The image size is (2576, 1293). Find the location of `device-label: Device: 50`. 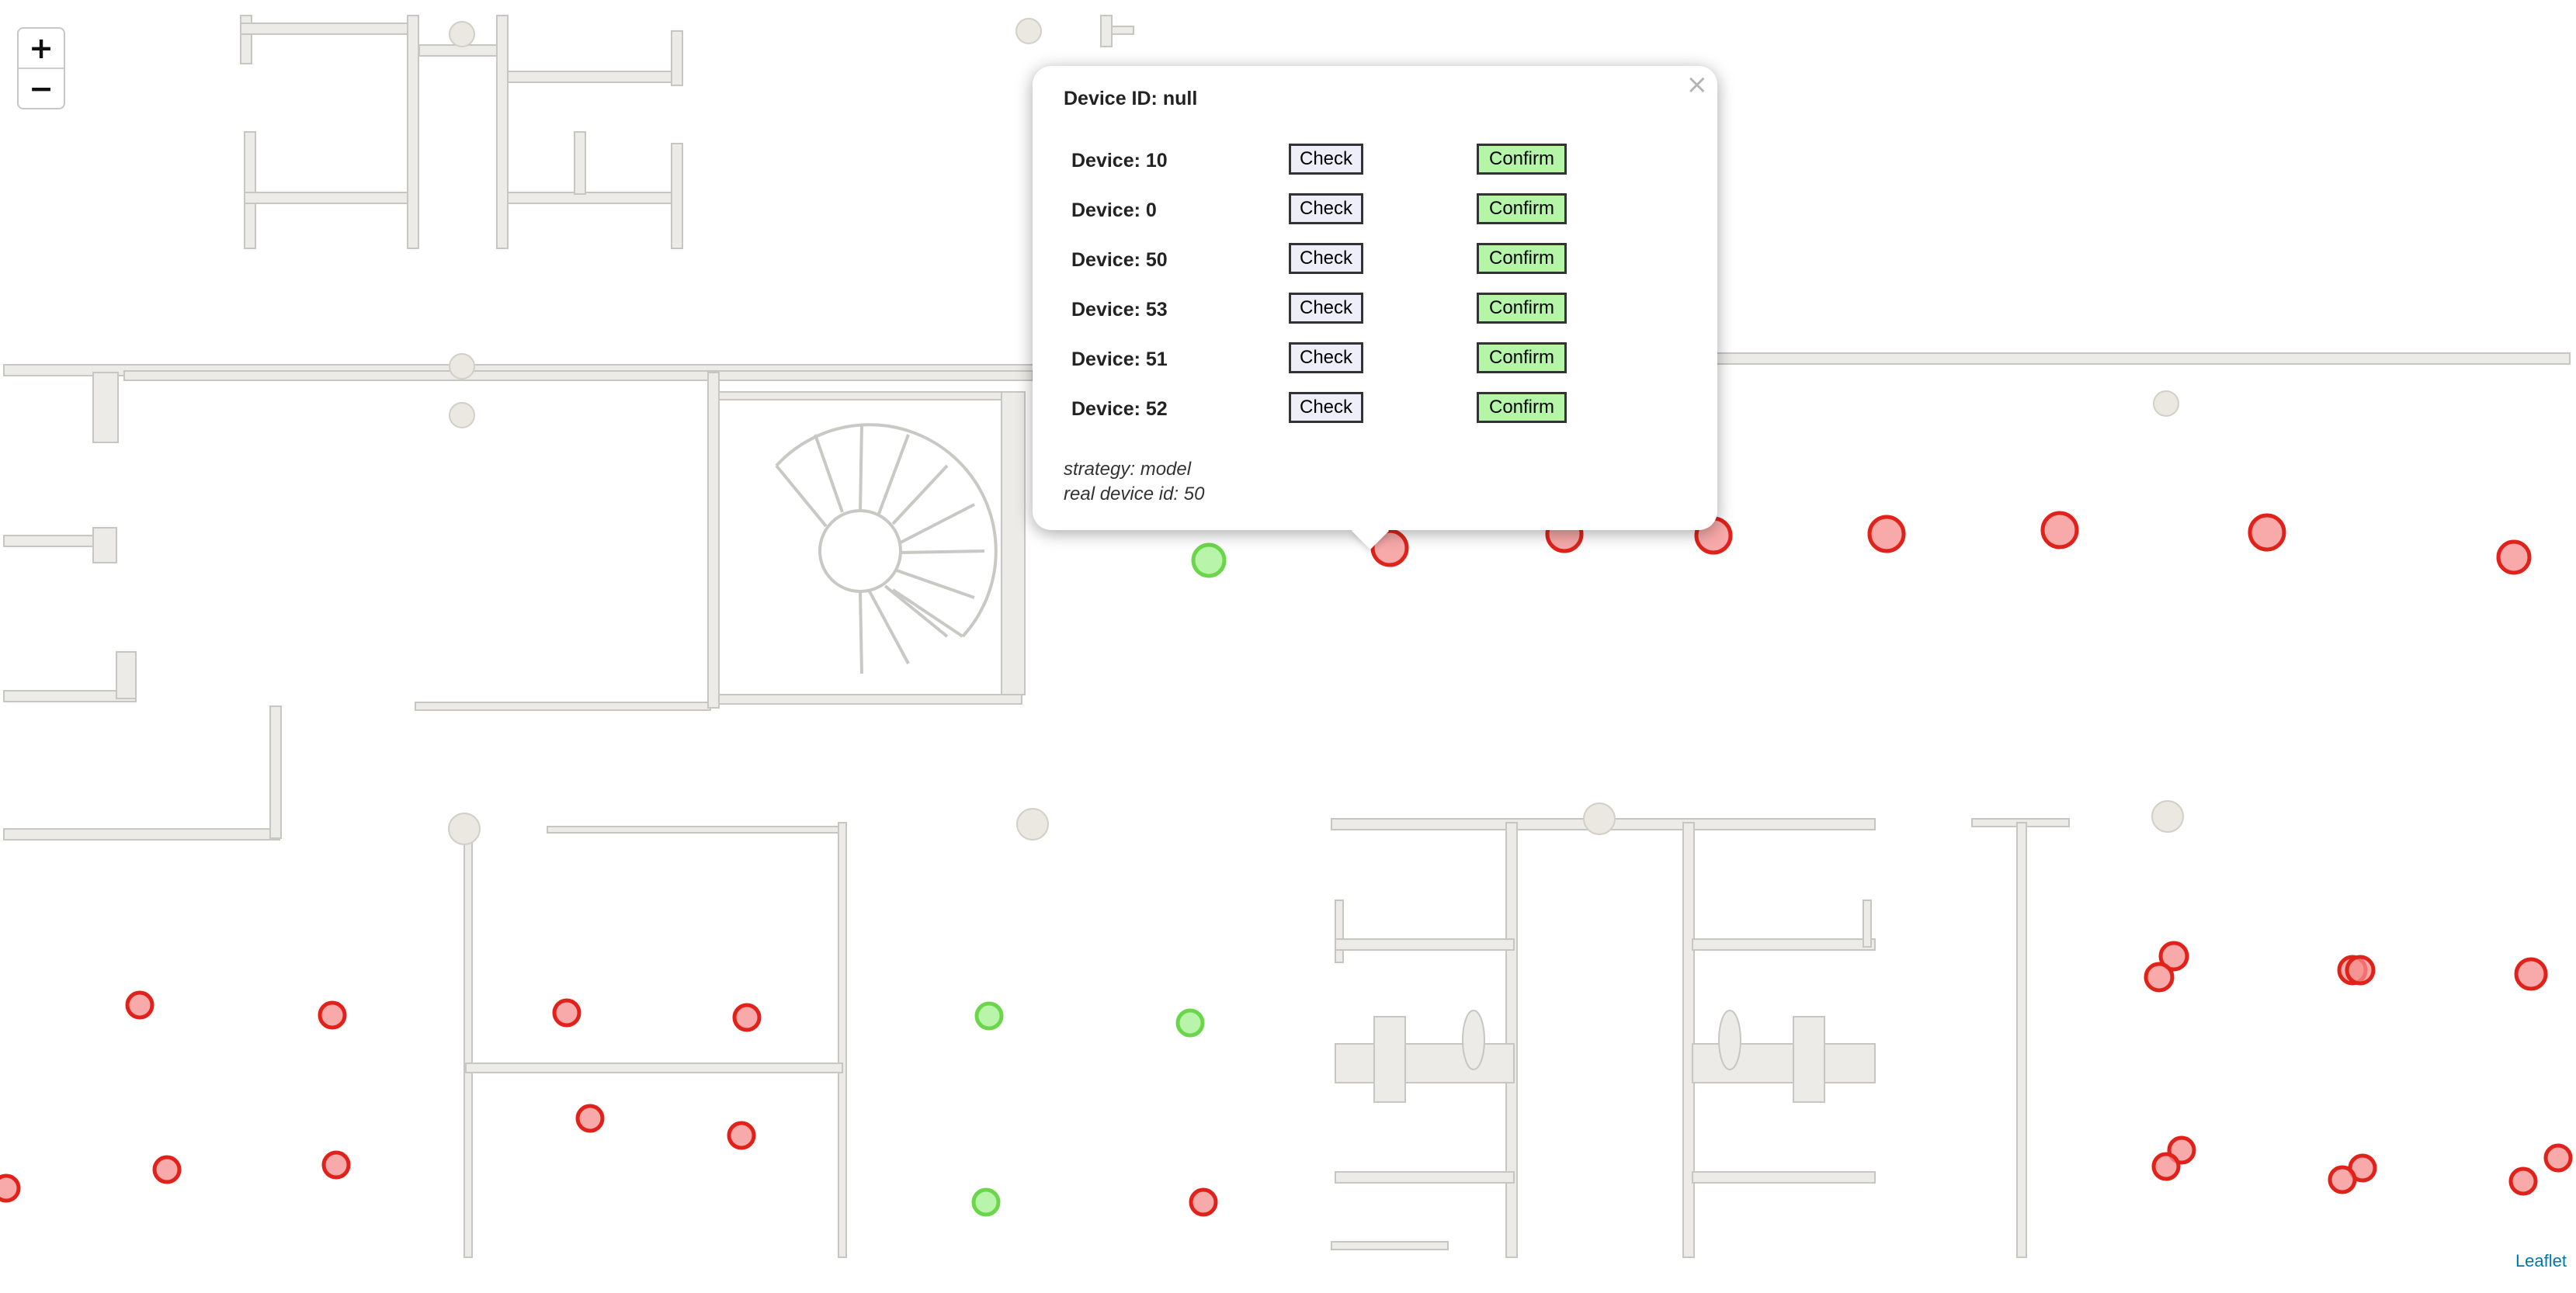

device-label: Device: 50 is located at coordinates (1119, 260).